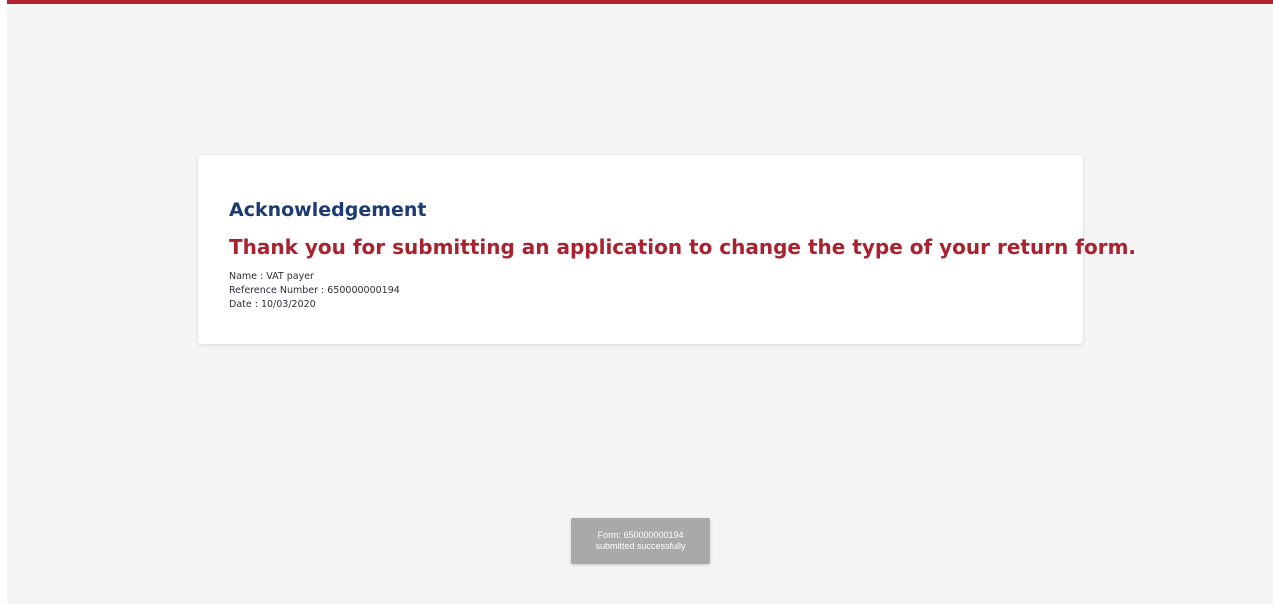 This screenshot has height=604, width=1273. I want to click on reference-number: Reference Number : 650000000194, so click(314, 290).